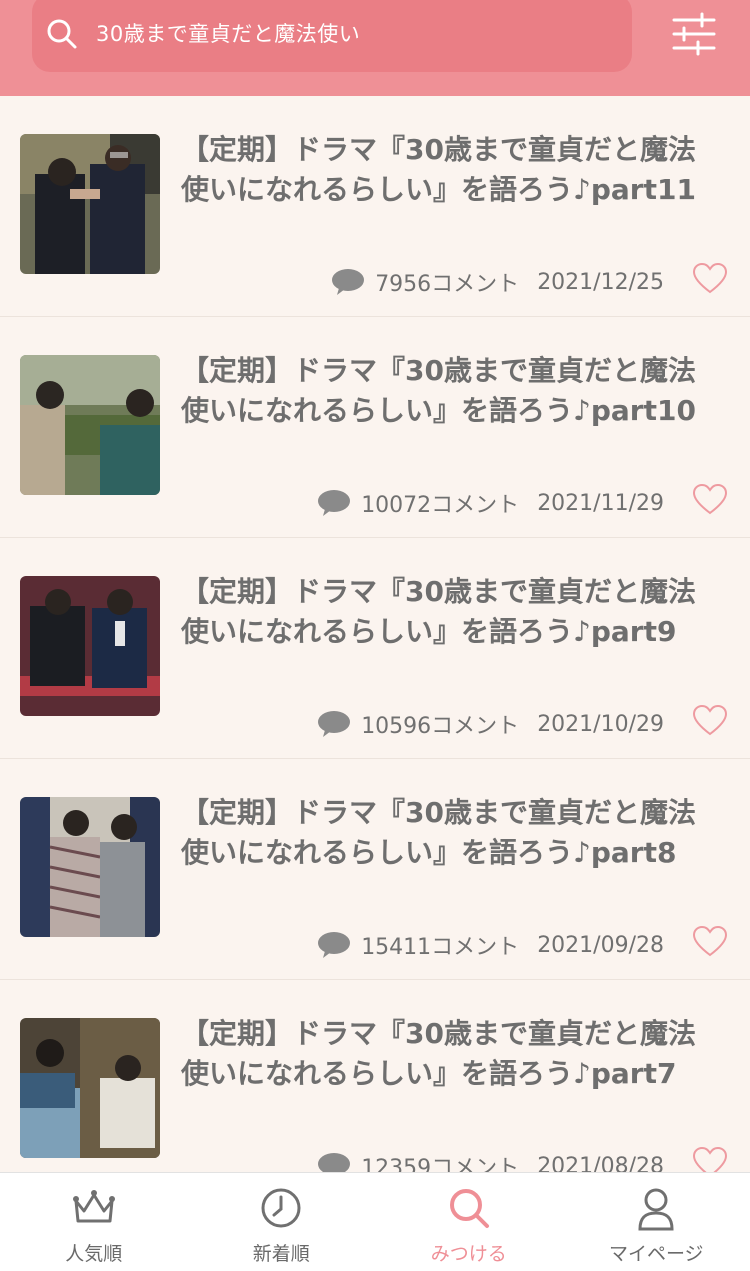 This screenshot has height=1271, width=750. I want to click on search-field: 30歳まで童貞だと魔法使い, so click(332, 36).